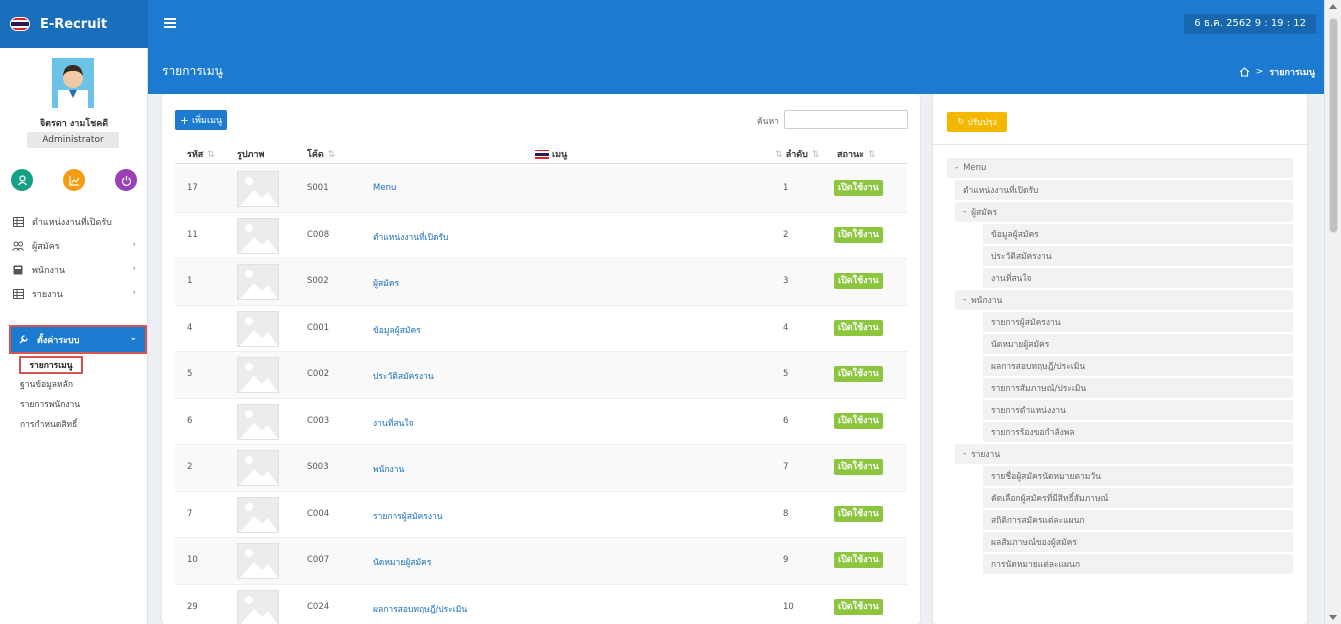 The width and height of the screenshot is (1341, 624). I want to click on submenu-item-permissions: การกำหนดสิทธิ์, so click(74, 424).